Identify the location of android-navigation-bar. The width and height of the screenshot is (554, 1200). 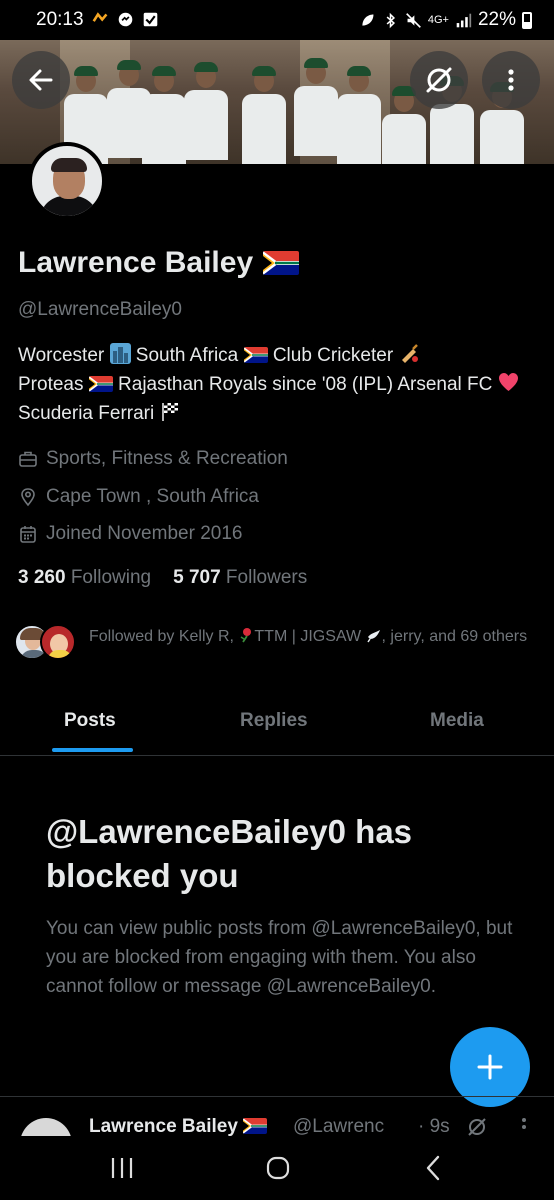
(277, 1168).